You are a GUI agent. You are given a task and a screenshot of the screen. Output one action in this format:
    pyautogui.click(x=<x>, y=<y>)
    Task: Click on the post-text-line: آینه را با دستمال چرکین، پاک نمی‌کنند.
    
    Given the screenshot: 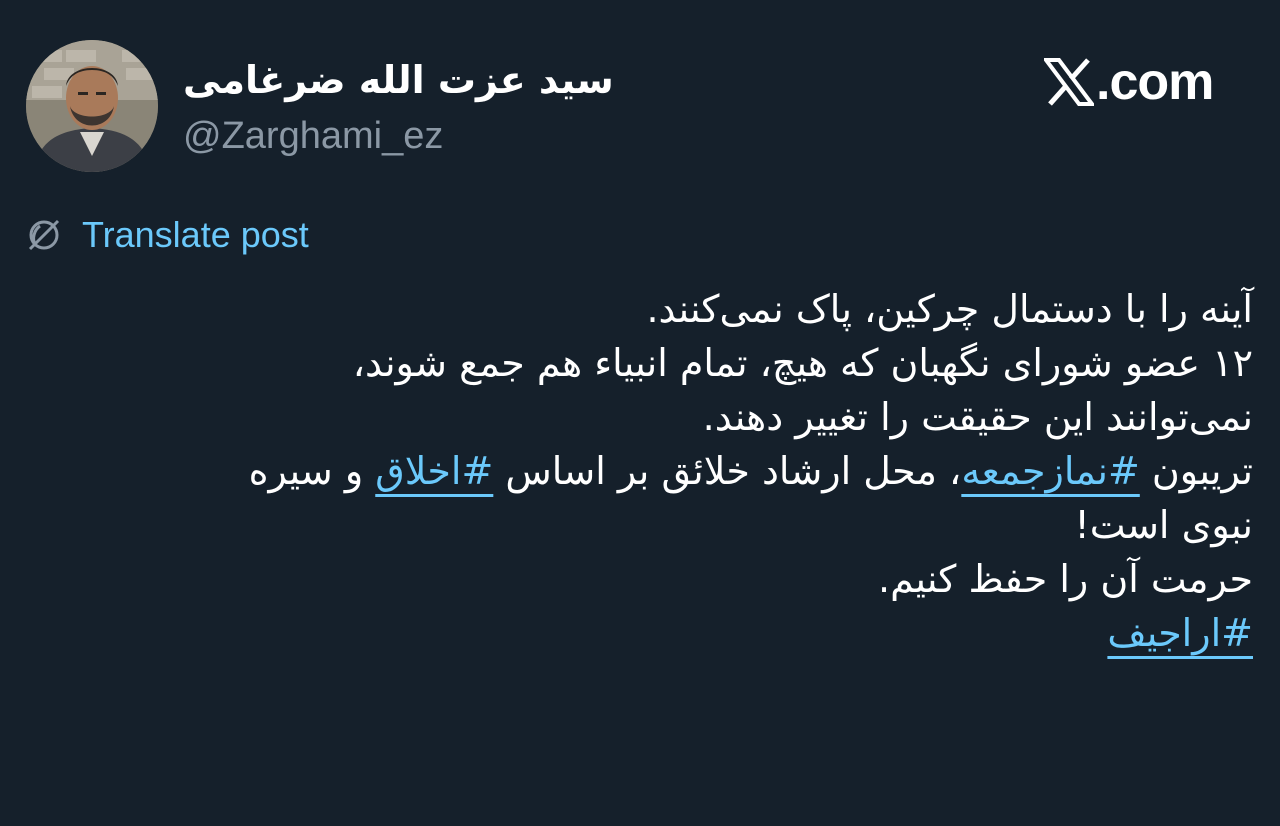 What is the action you would take?
    pyautogui.click(x=633, y=309)
    